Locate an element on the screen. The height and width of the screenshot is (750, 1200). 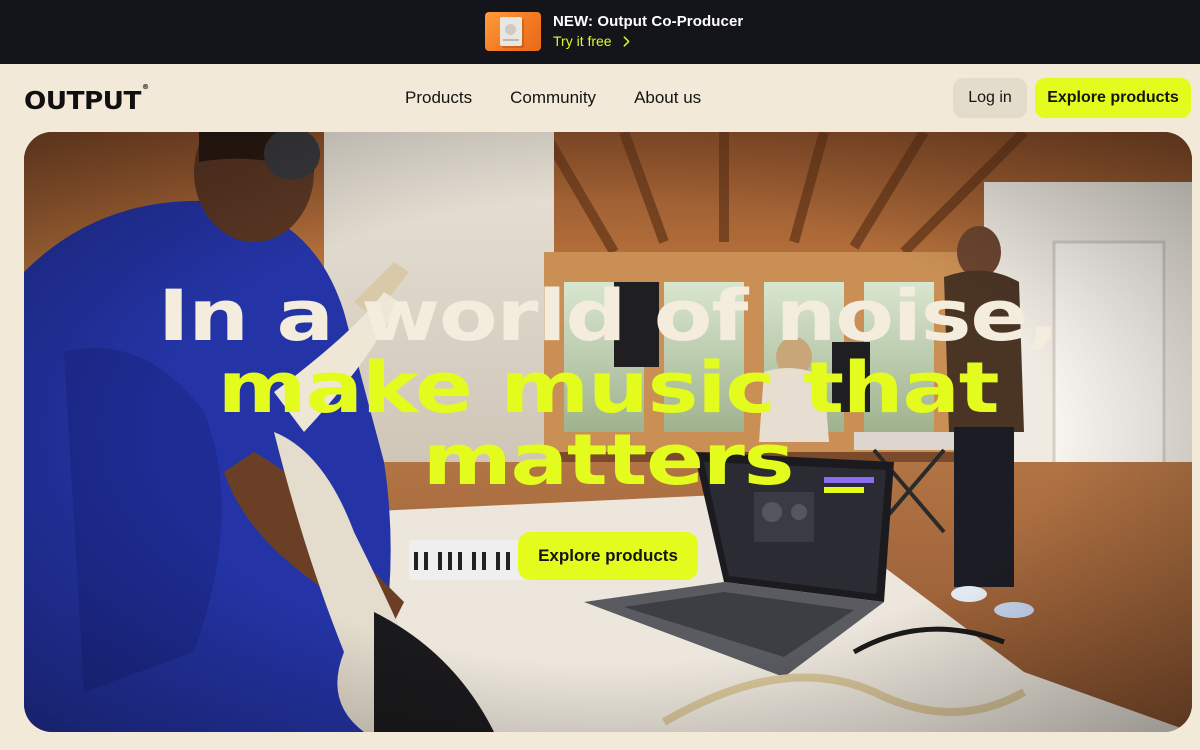
product-box-image is located at coordinates (511, 31).